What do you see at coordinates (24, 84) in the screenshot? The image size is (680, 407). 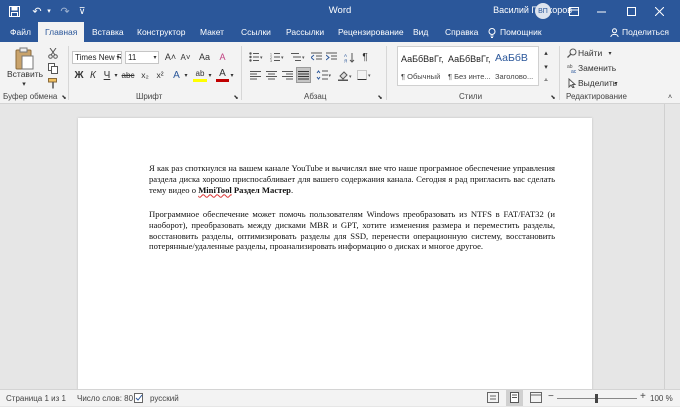 I see `paste-dropdown-icon: ▾` at bounding box center [24, 84].